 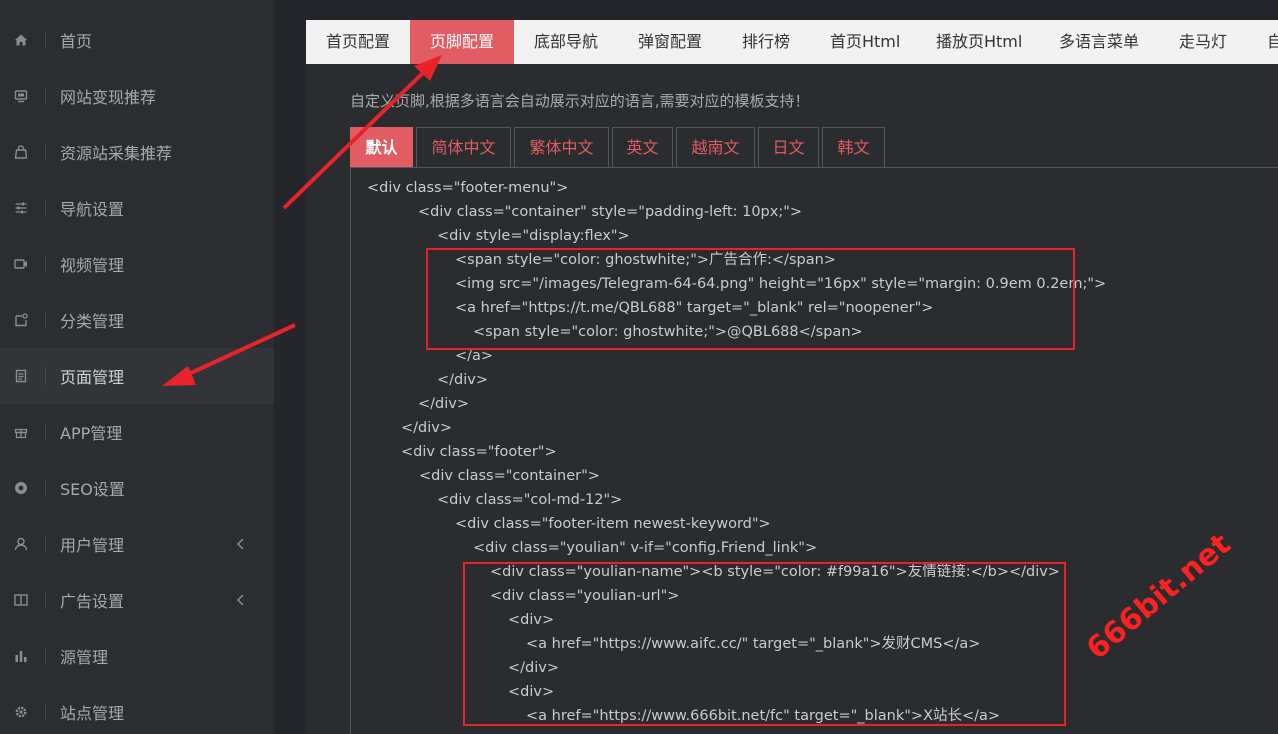 What do you see at coordinates (21, 40) in the screenshot?
I see `home-icon` at bounding box center [21, 40].